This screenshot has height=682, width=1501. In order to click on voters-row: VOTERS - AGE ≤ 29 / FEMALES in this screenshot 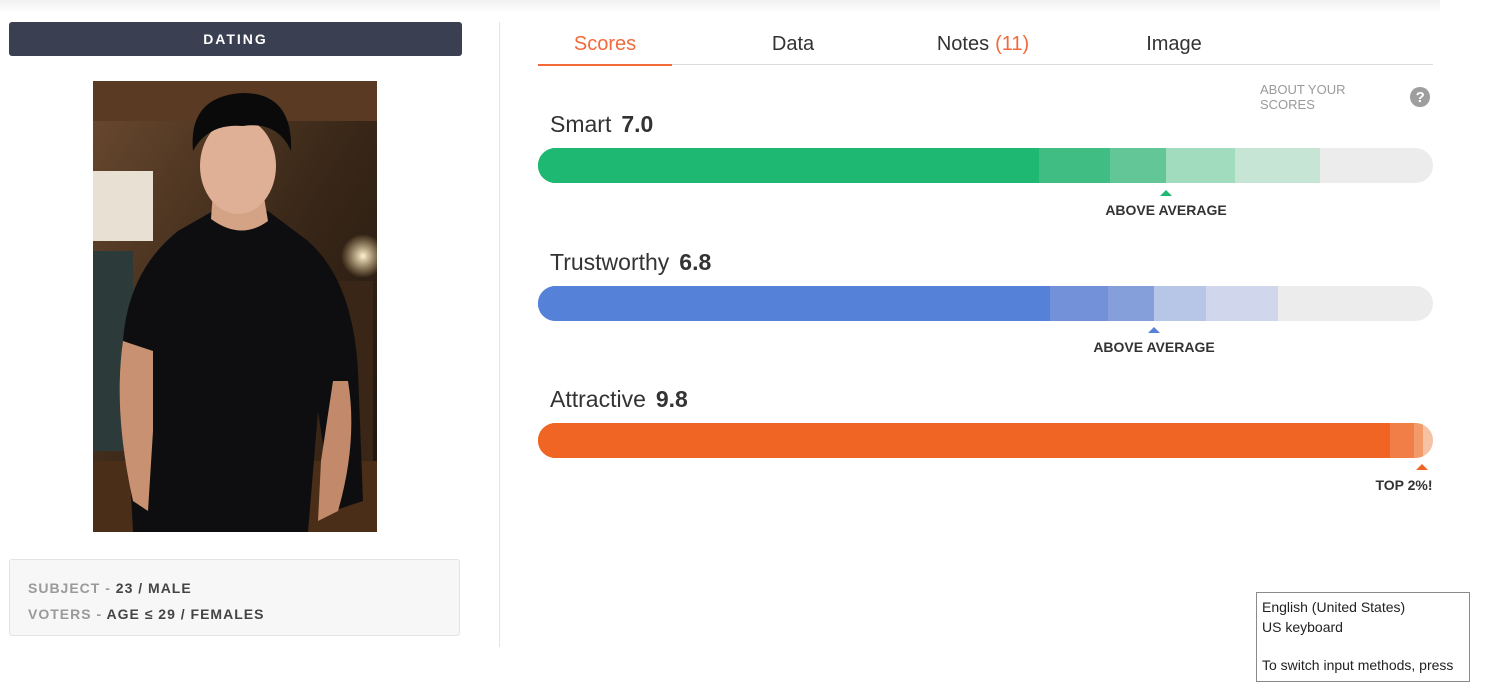, I will do `click(243, 614)`.